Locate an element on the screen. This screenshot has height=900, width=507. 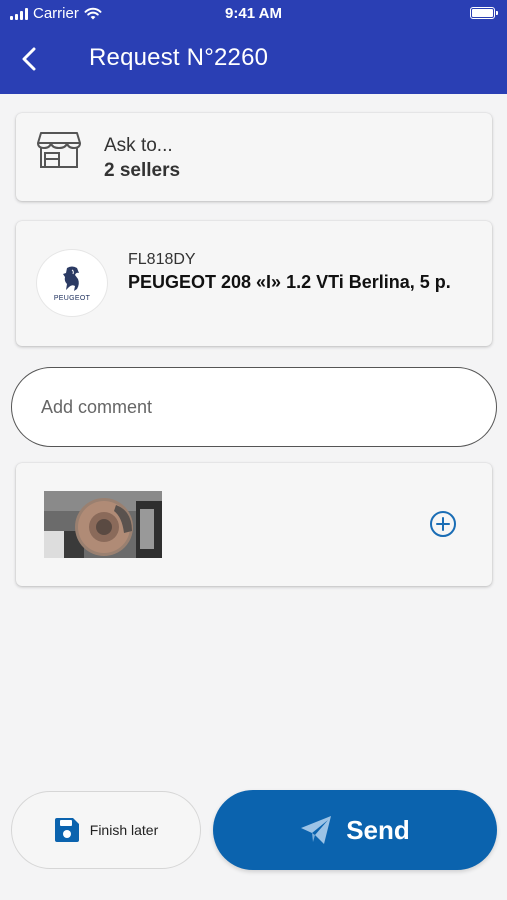
sellers-count: 2 sellers is located at coordinates (142, 170).